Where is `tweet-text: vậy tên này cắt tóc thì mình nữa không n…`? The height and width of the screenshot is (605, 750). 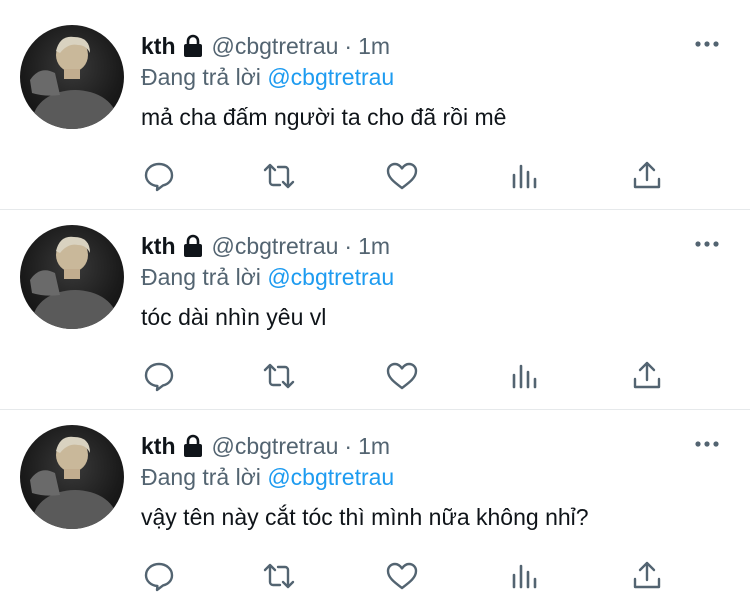
tweet-text: vậy tên này cắt tóc thì mình nữa không n… is located at coordinates (365, 517).